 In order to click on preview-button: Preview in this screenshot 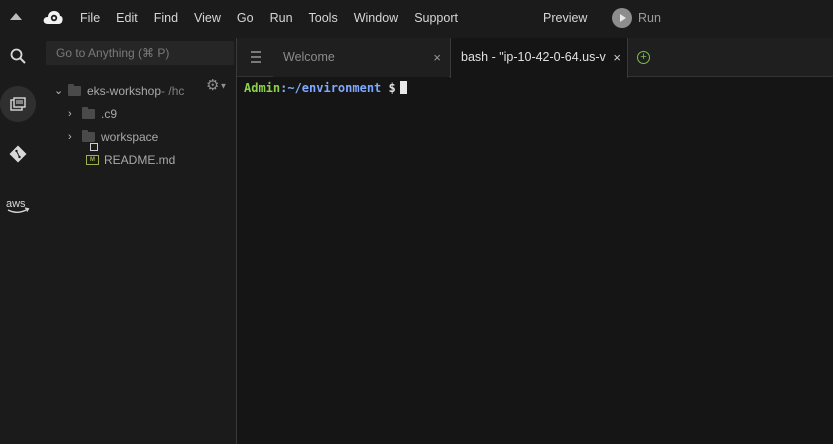, I will do `click(565, 18)`.